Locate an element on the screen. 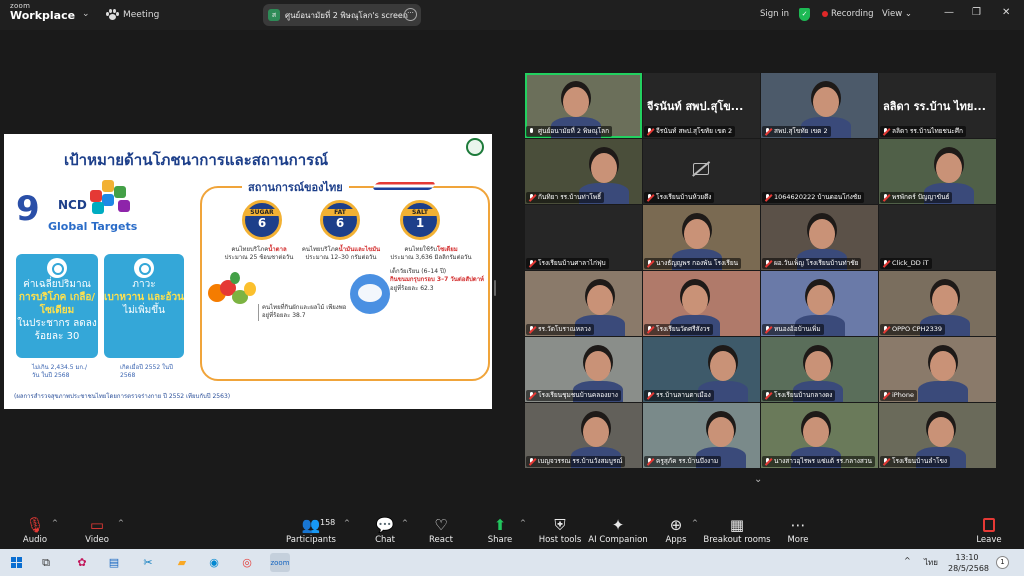 This screenshot has height=576, width=1024. more-button: ⋯ More is located at coordinates (798, 530).